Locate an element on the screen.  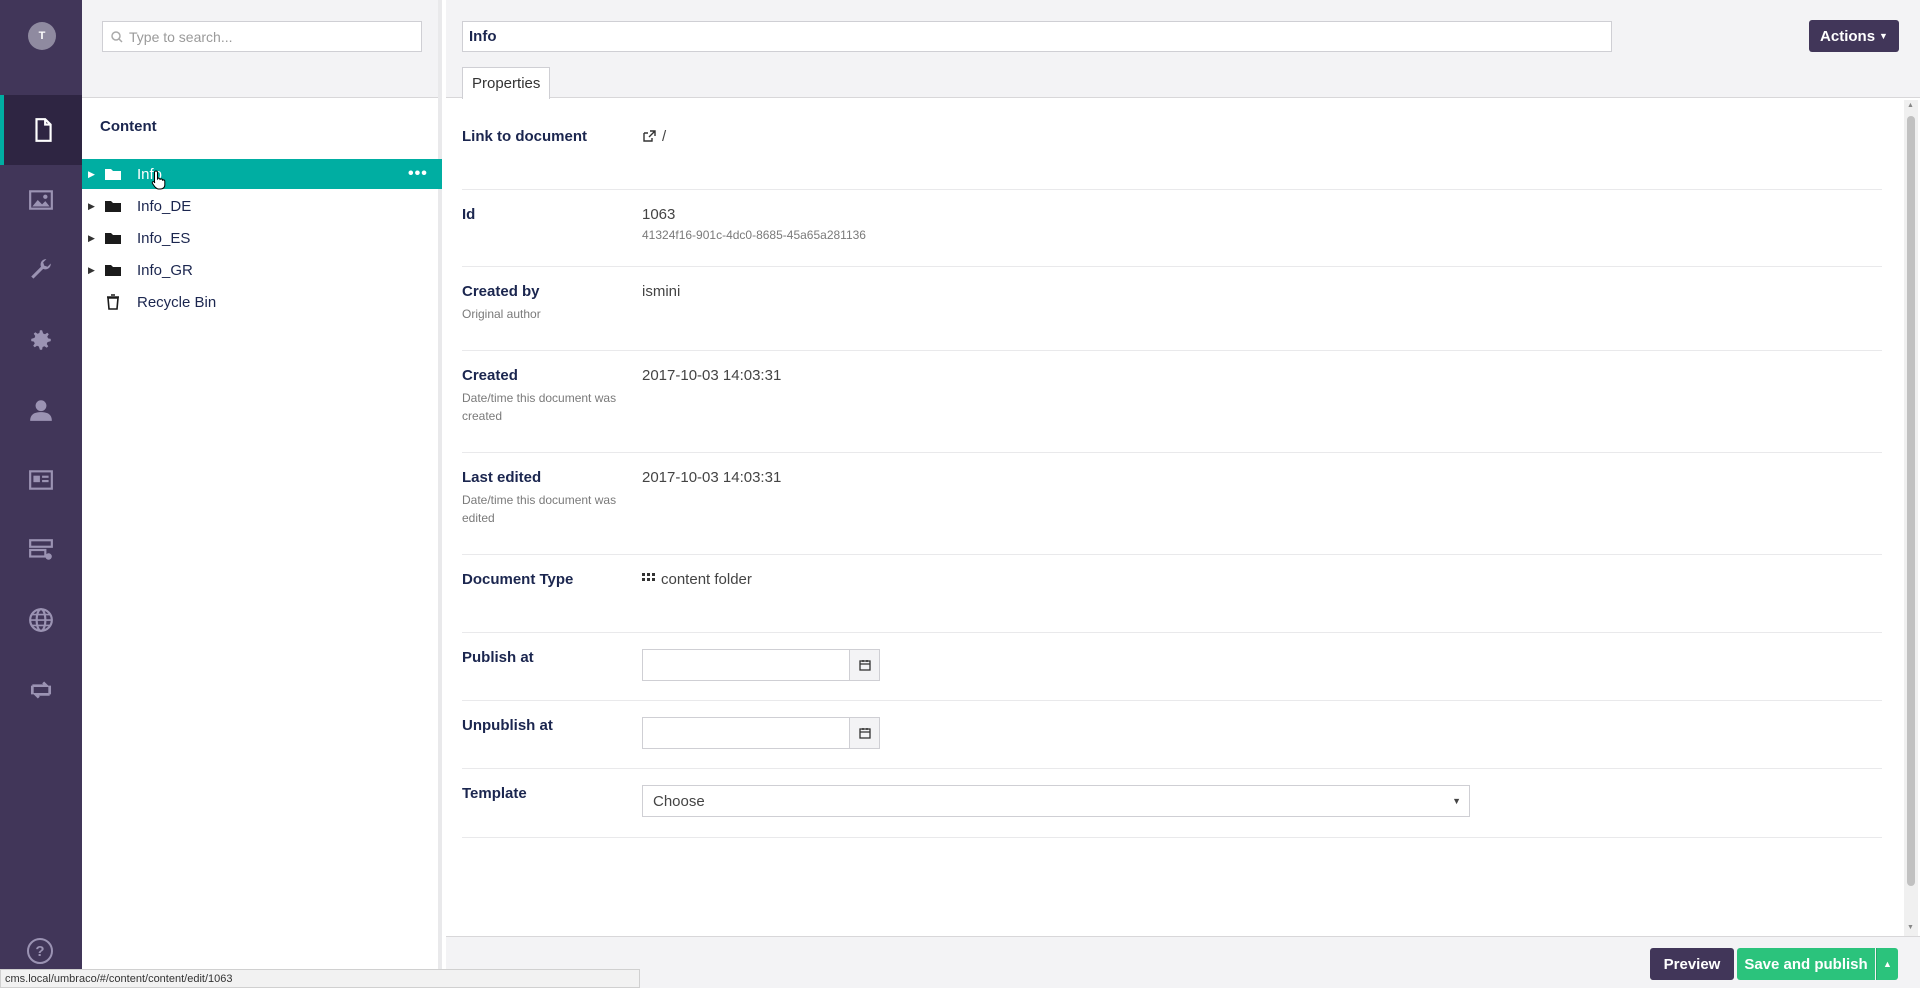
section-users is located at coordinates (41, 410).